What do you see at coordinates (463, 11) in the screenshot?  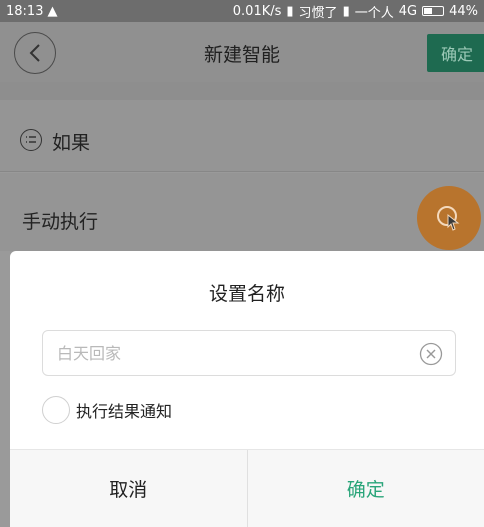 I see `battery-level: 44%` at bounding box center [463, 11].